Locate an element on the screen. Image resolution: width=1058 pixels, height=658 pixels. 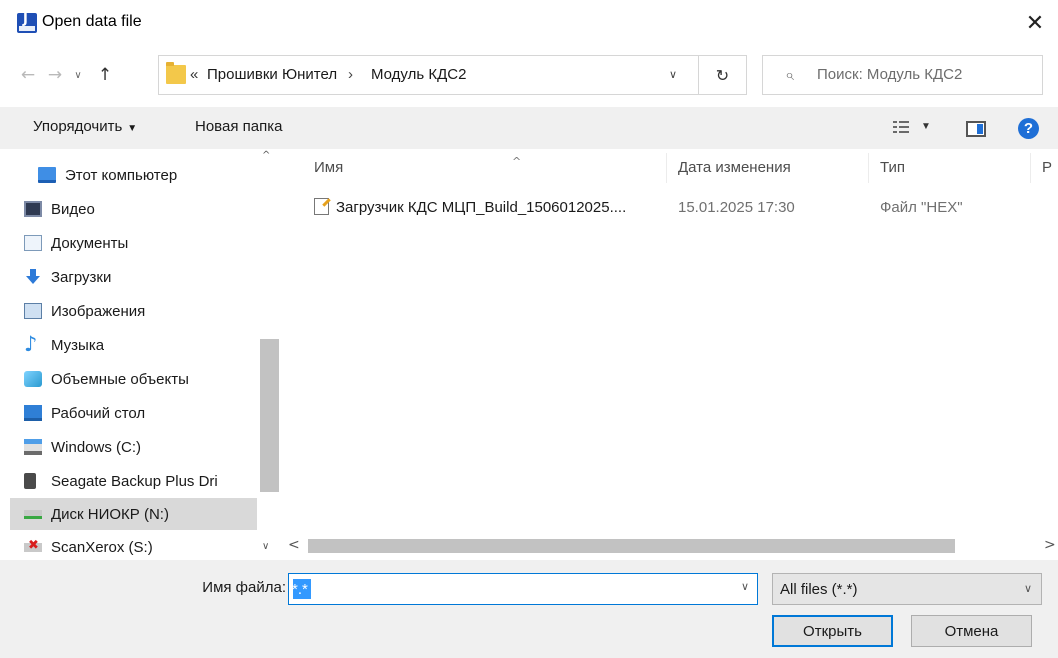
tree-item-3d-objects: Объемные объекты is located at coordinates (133, 379).